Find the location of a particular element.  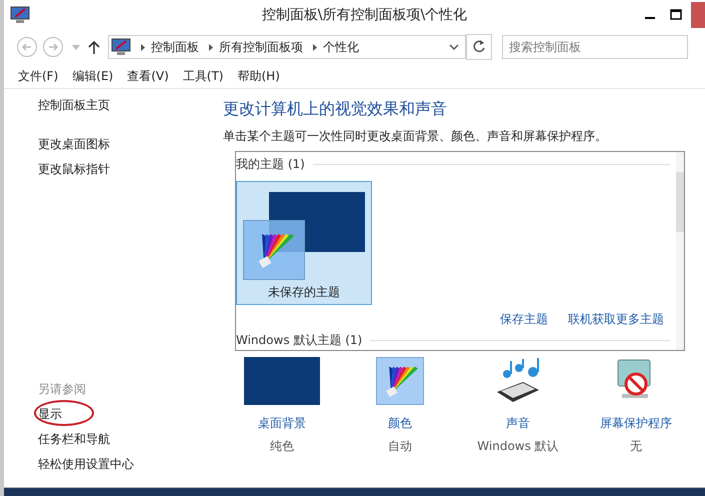

setting-value: Windows 默认 is located at coordinates (518, 446).